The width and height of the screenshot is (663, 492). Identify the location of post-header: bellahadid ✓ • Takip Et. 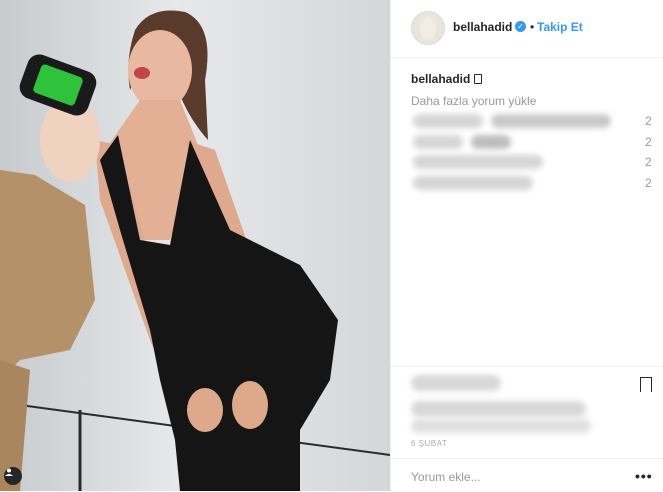
(527, 29).